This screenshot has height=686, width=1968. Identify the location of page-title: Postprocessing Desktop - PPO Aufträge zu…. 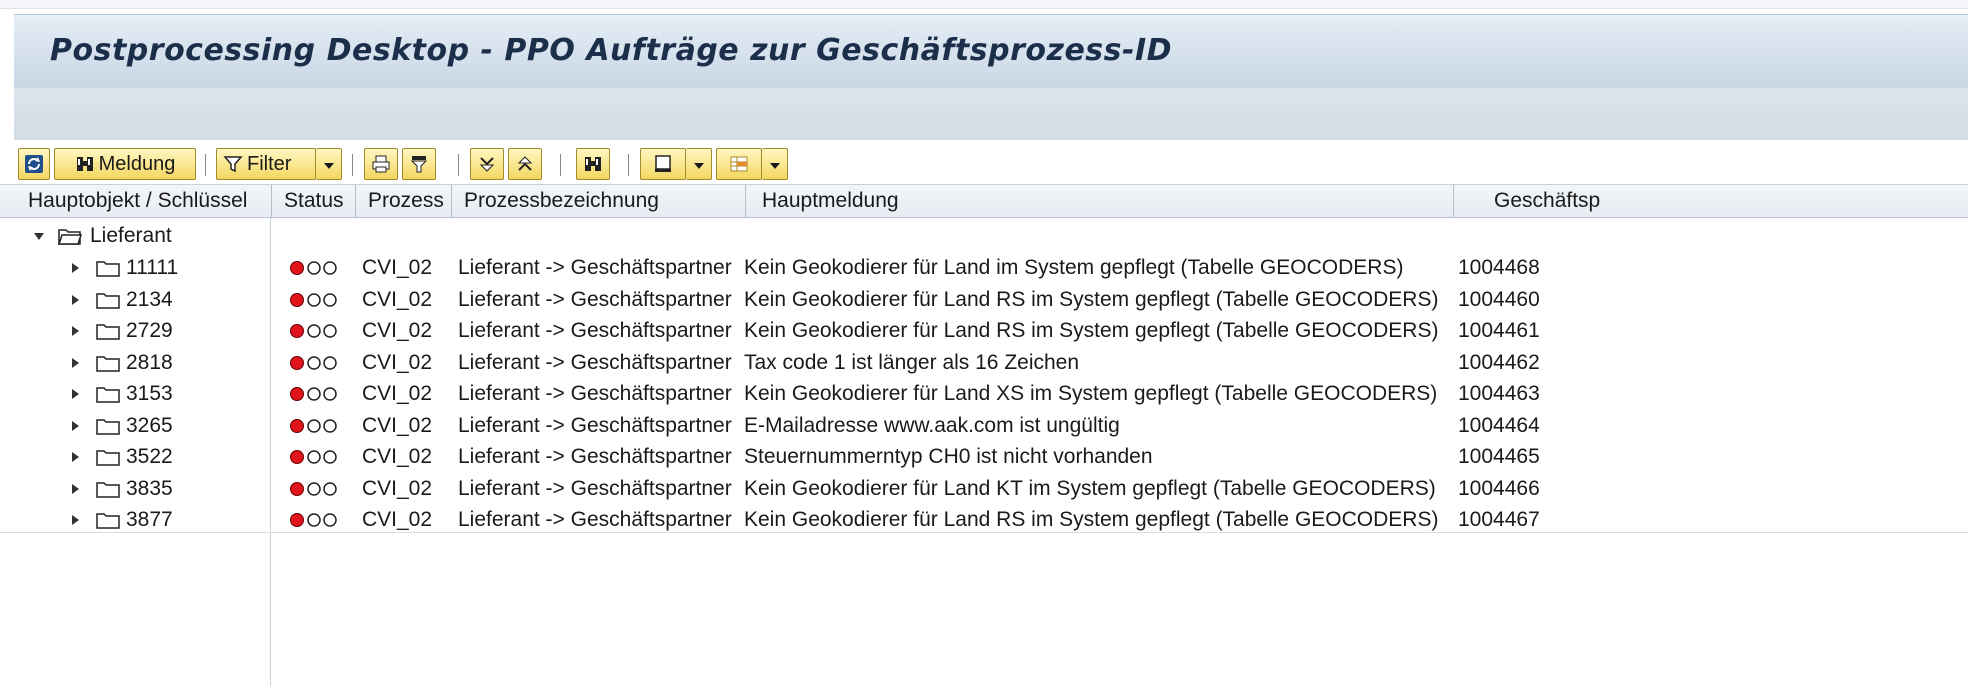
(611, 50).